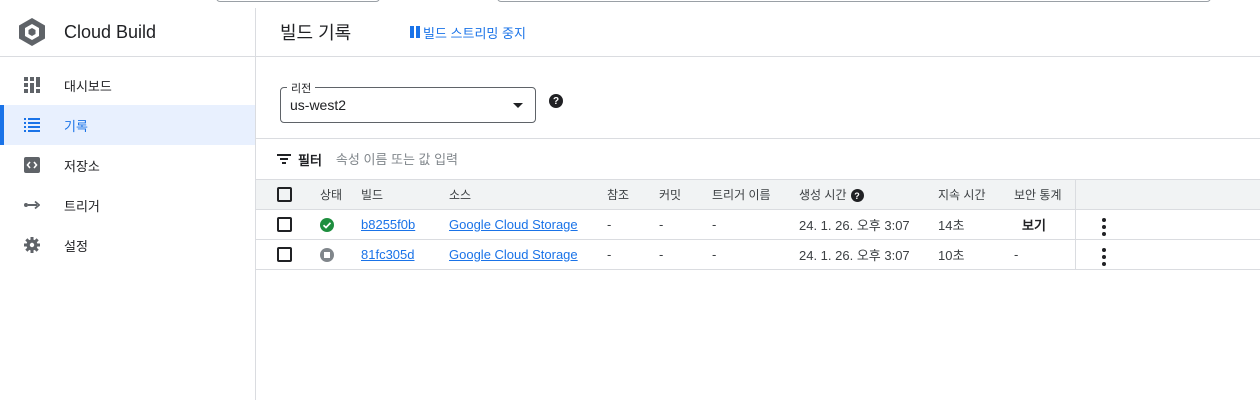 The width and height of the screenshot is (1260, 400). I want to click on column-header-source: 소스, so click(527, 194).